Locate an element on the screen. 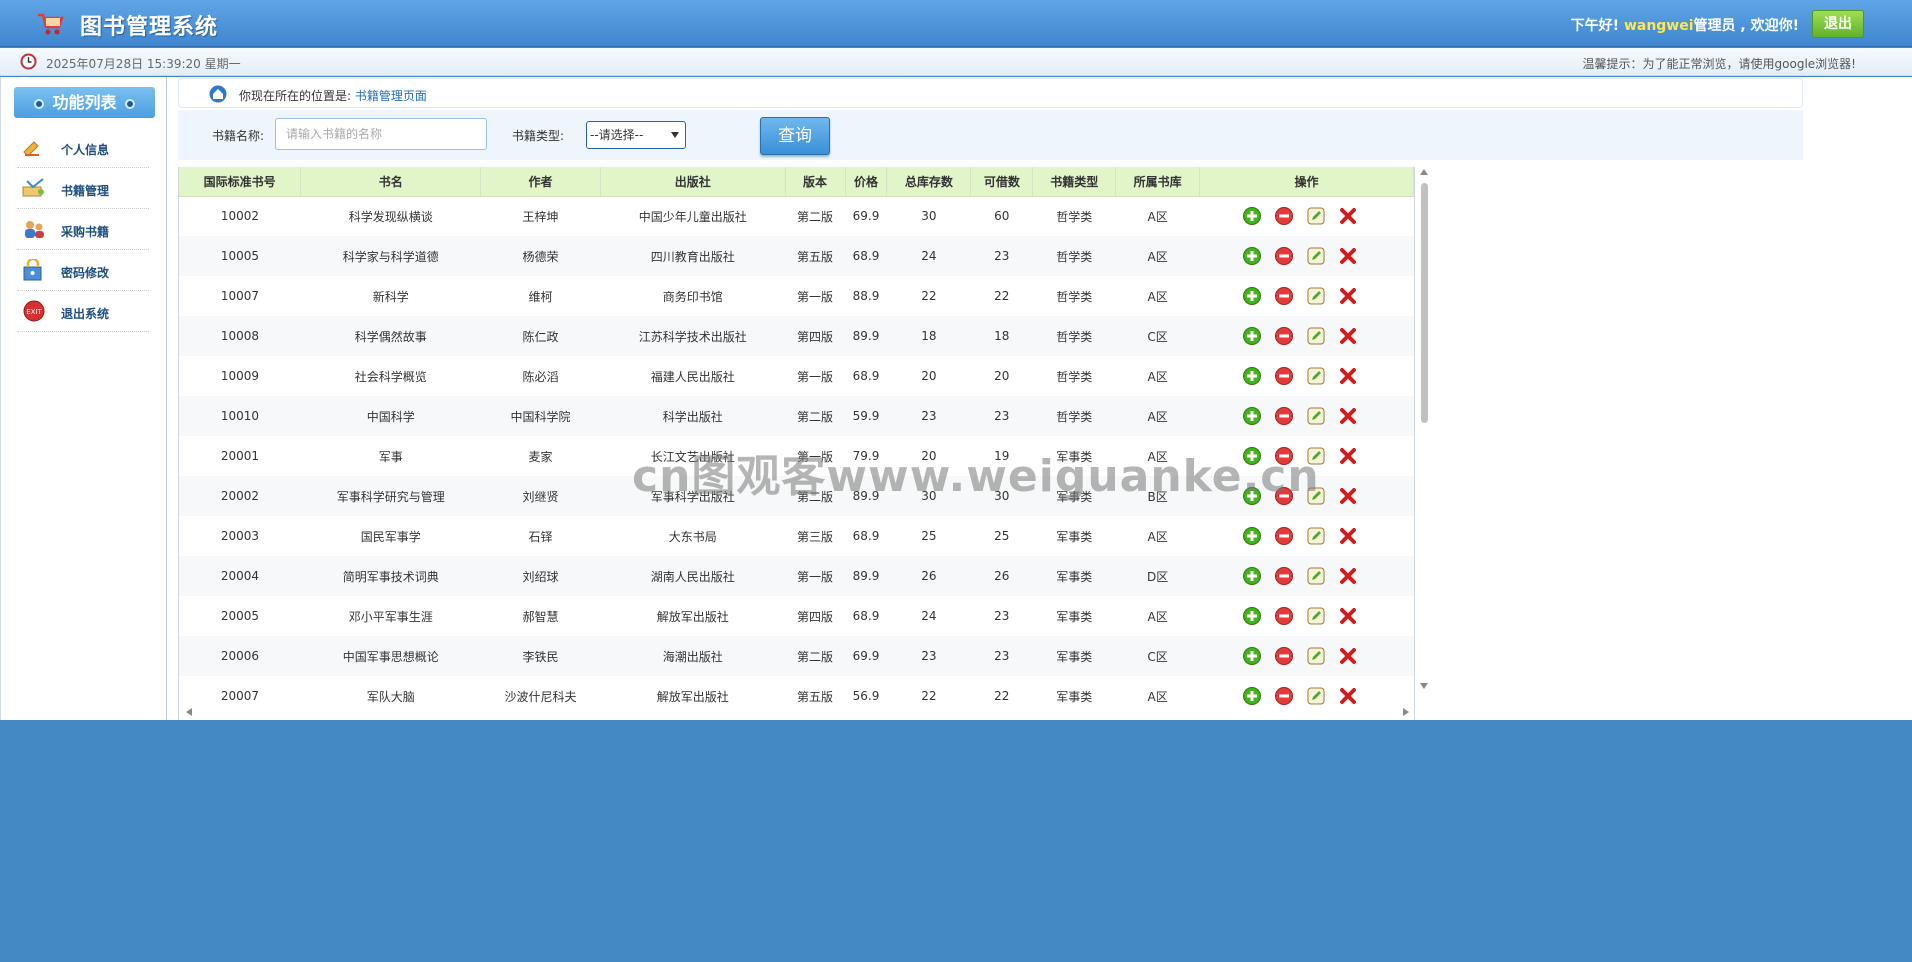 The width and height of the screenshot is (1912, 962). sidebar-item-password: 密码修改 is located at coordinates (83, 270).